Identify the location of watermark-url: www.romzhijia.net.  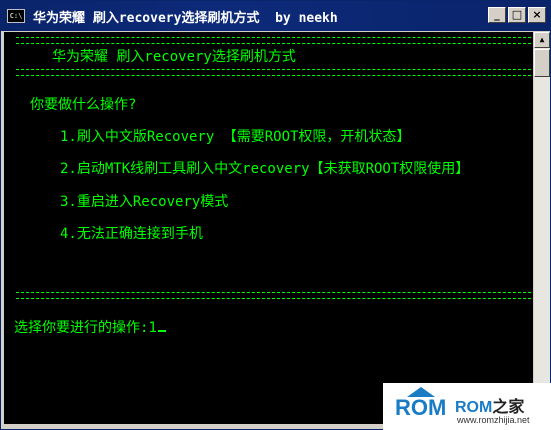
(493, 420).